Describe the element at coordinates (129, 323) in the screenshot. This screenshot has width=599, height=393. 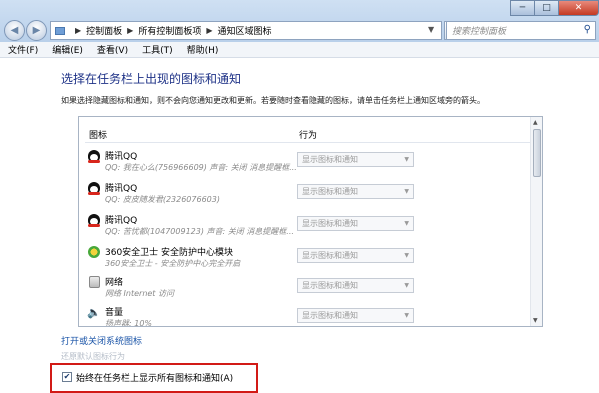
I see `item-description: 扬声器: 10%` at that location.